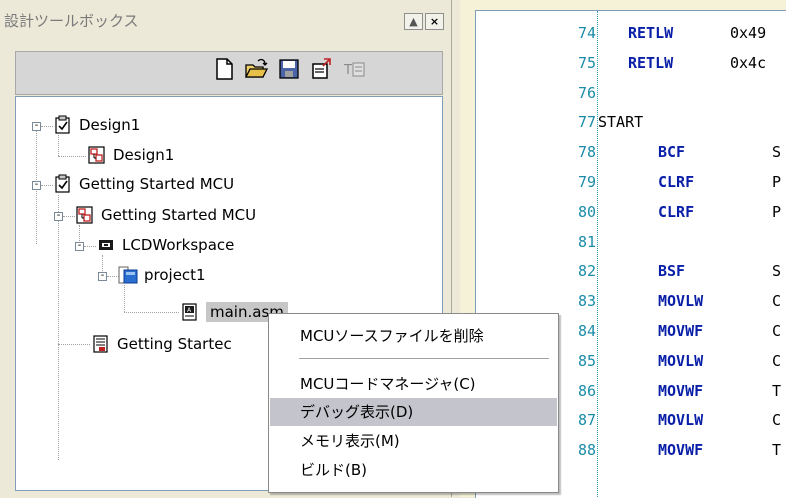  Describe the element at coordinates (672, 271) in the screenshot. I see `code-instruction: BSF` at that location.